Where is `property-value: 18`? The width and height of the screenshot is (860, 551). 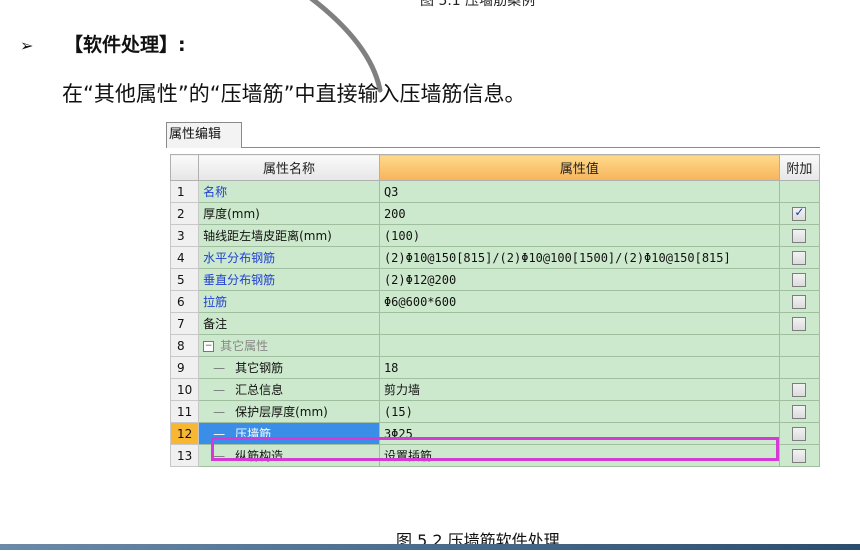 property-value: 18 is located at coordinates (579, 367).